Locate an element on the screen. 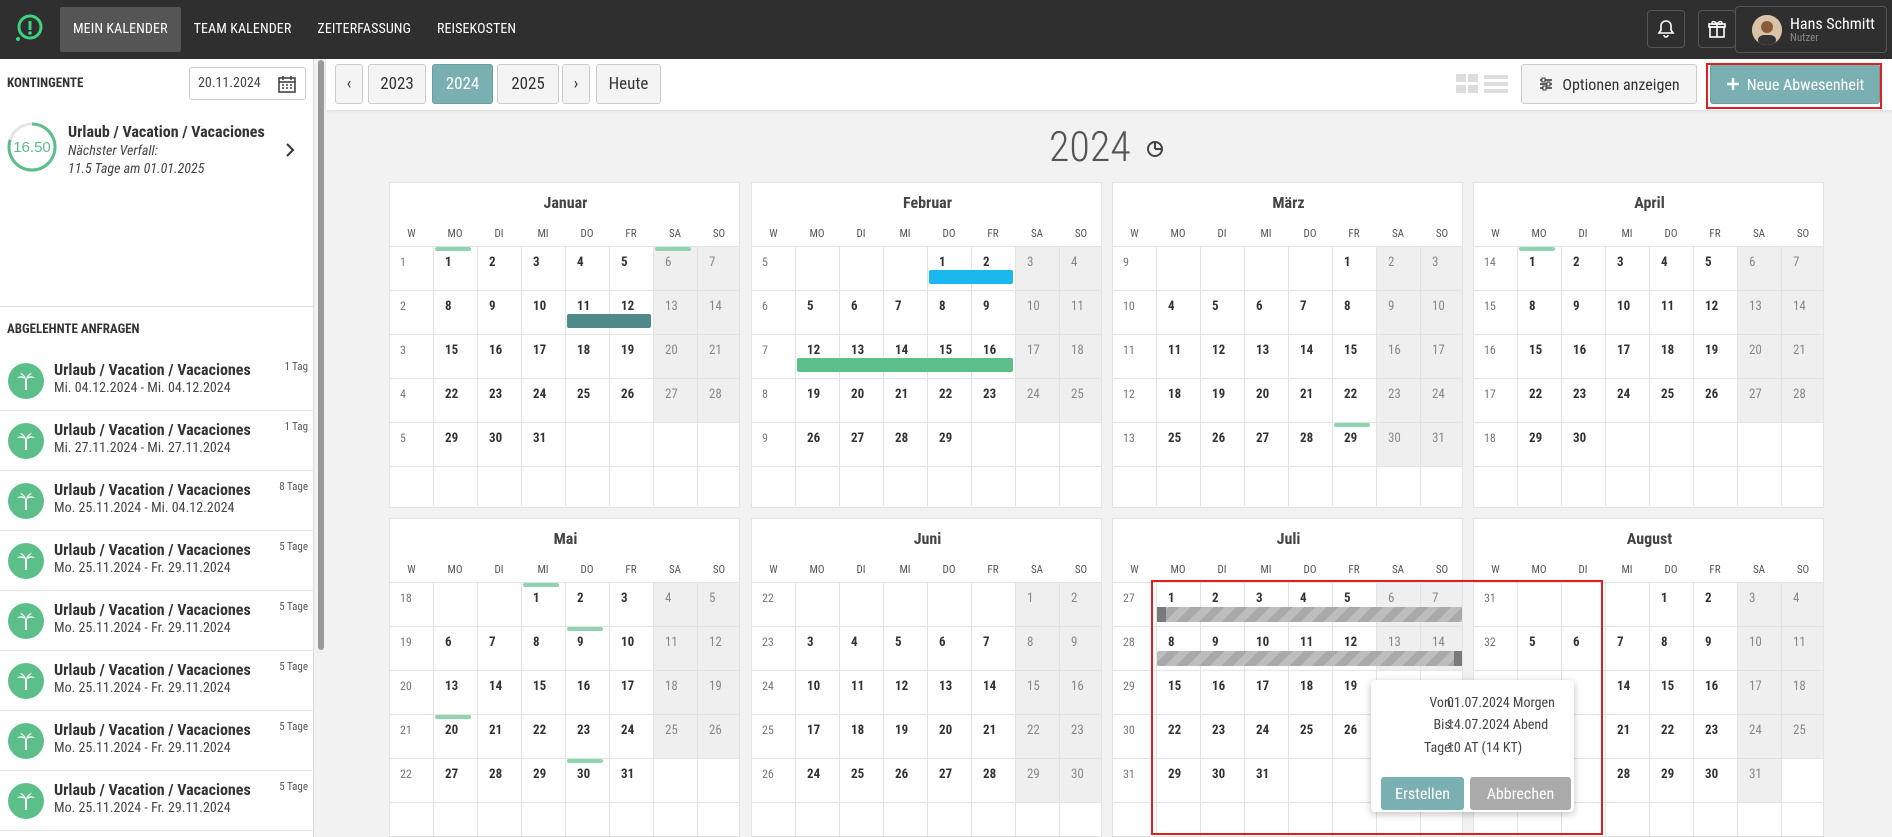 This screenshot has width=1892, height=837. year-2025-button: 2025 is located at coordinates (528, 84).